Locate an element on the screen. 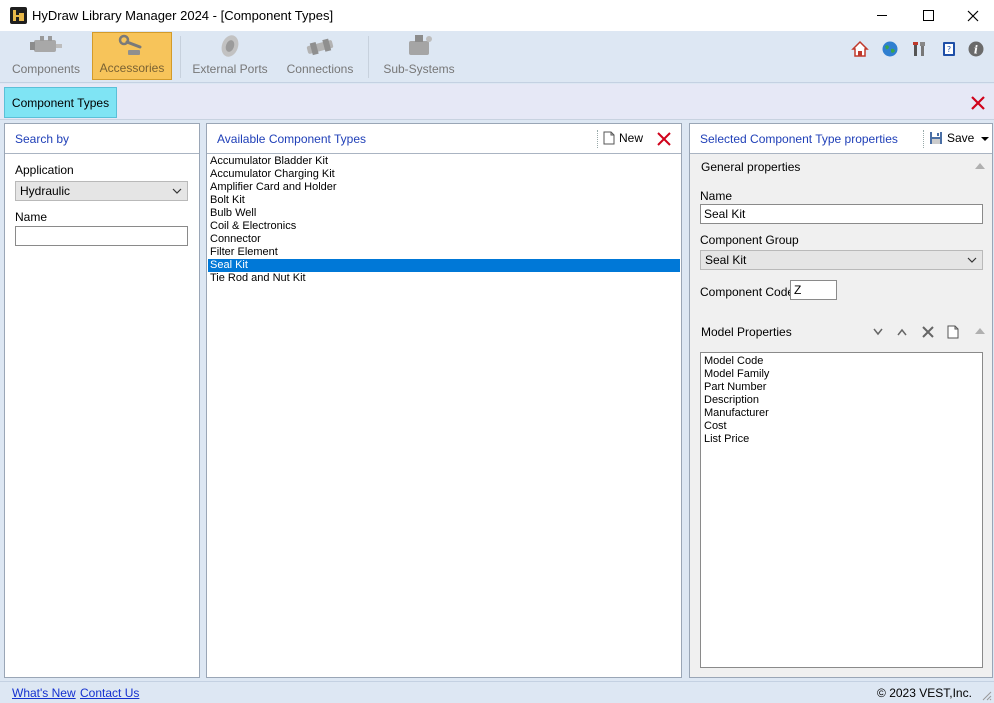 The image size is (994, 703). close-tab-icon is located at coordinates (978, 103).